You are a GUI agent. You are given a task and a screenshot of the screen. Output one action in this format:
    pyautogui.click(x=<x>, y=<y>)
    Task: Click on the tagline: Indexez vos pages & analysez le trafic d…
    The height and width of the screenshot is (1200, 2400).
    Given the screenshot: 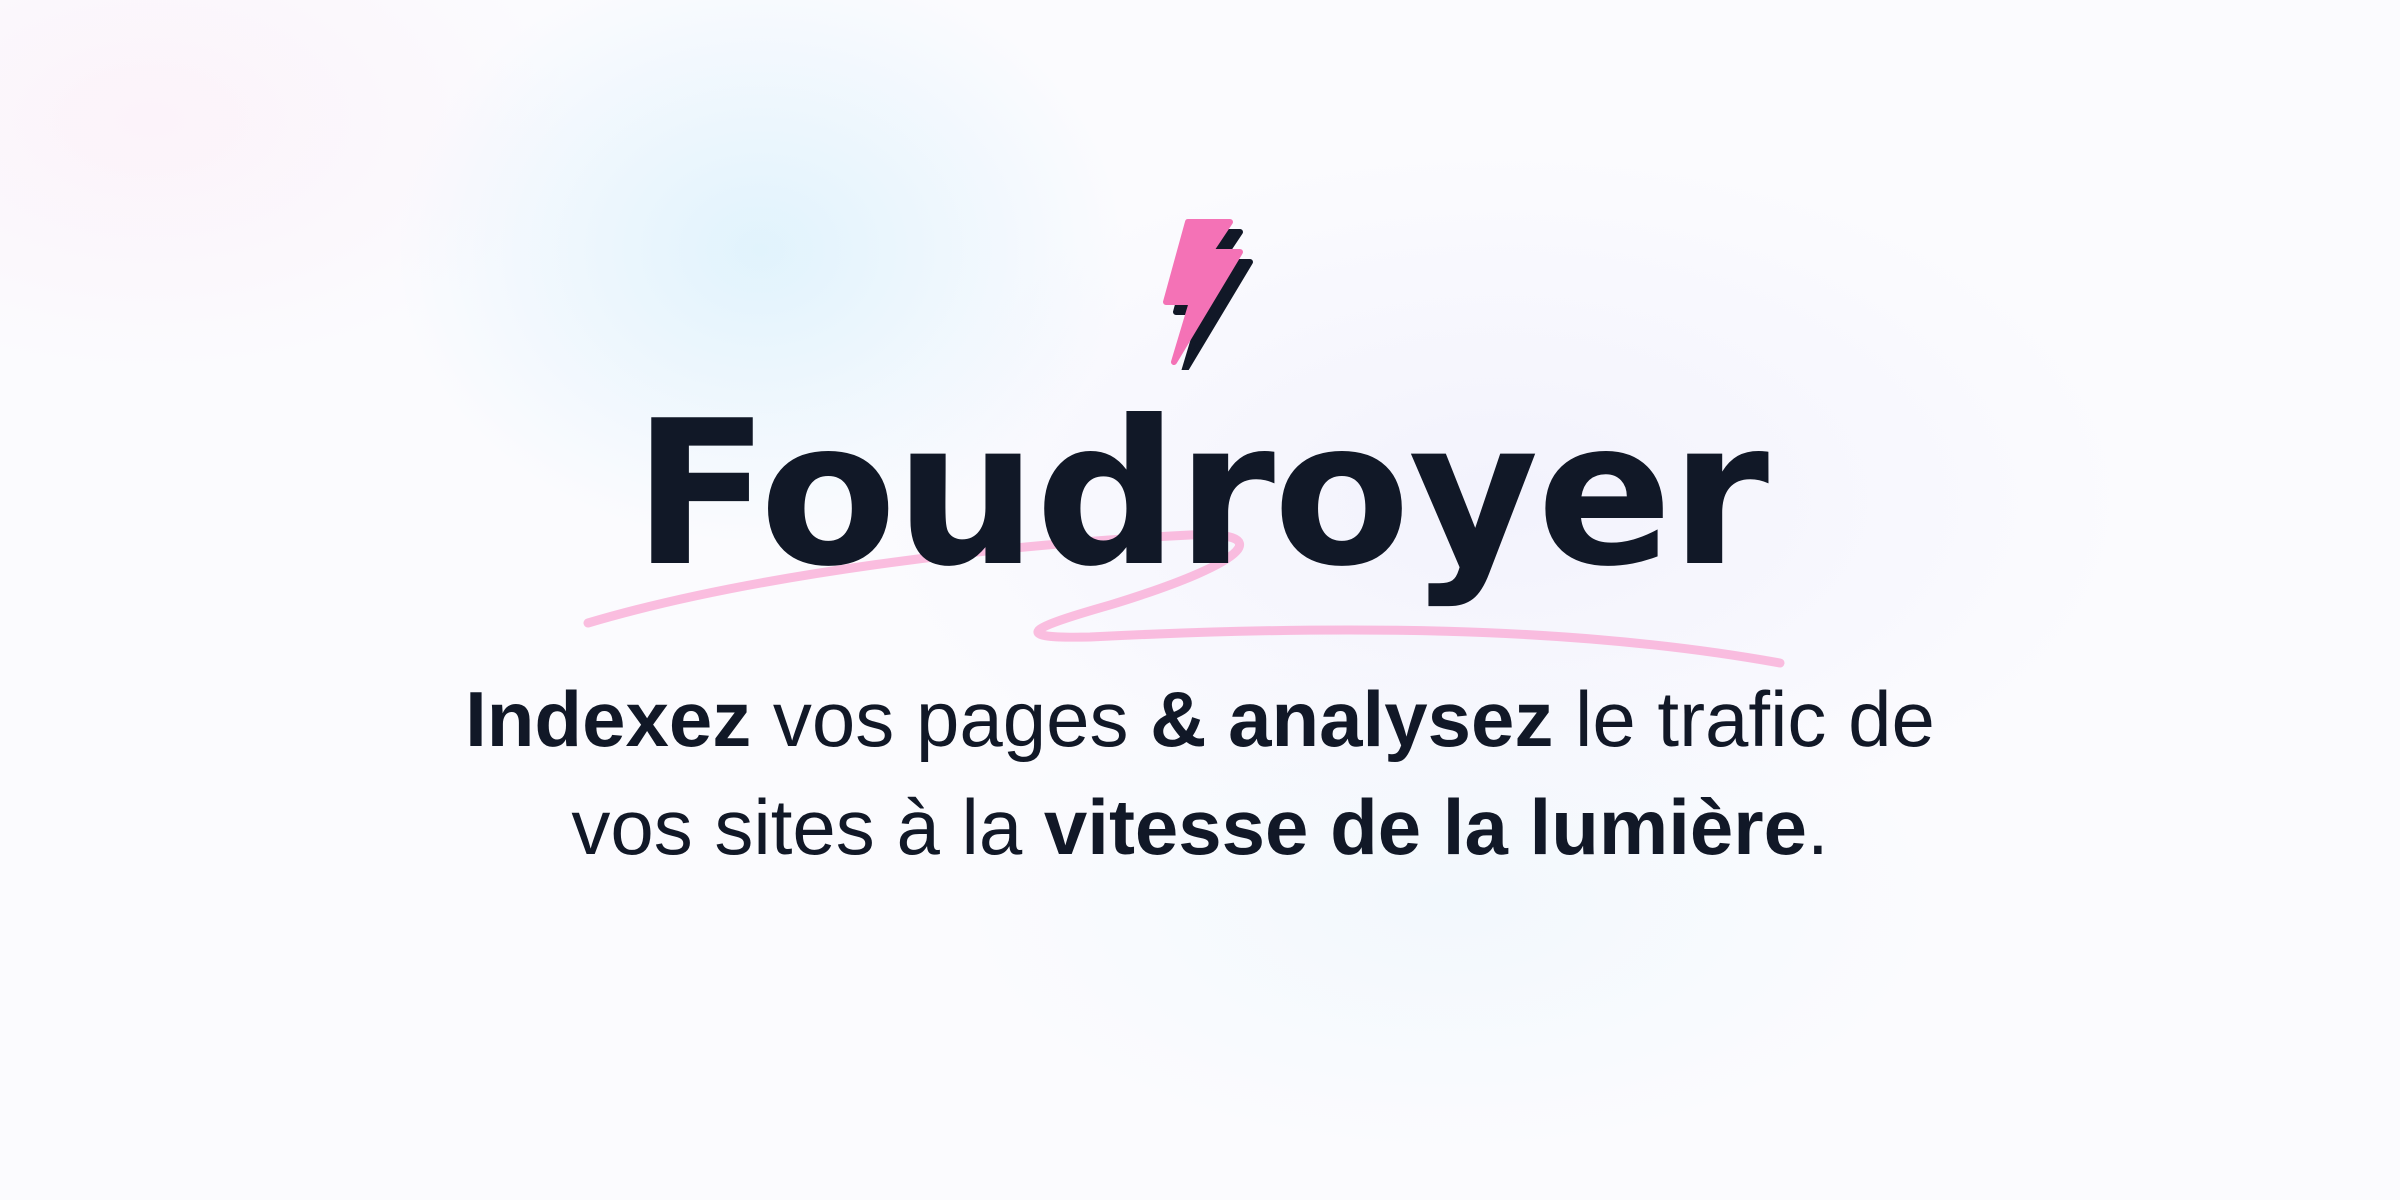 What is the action you would take?
    pyautogui.click(x=1200, y=773)
    